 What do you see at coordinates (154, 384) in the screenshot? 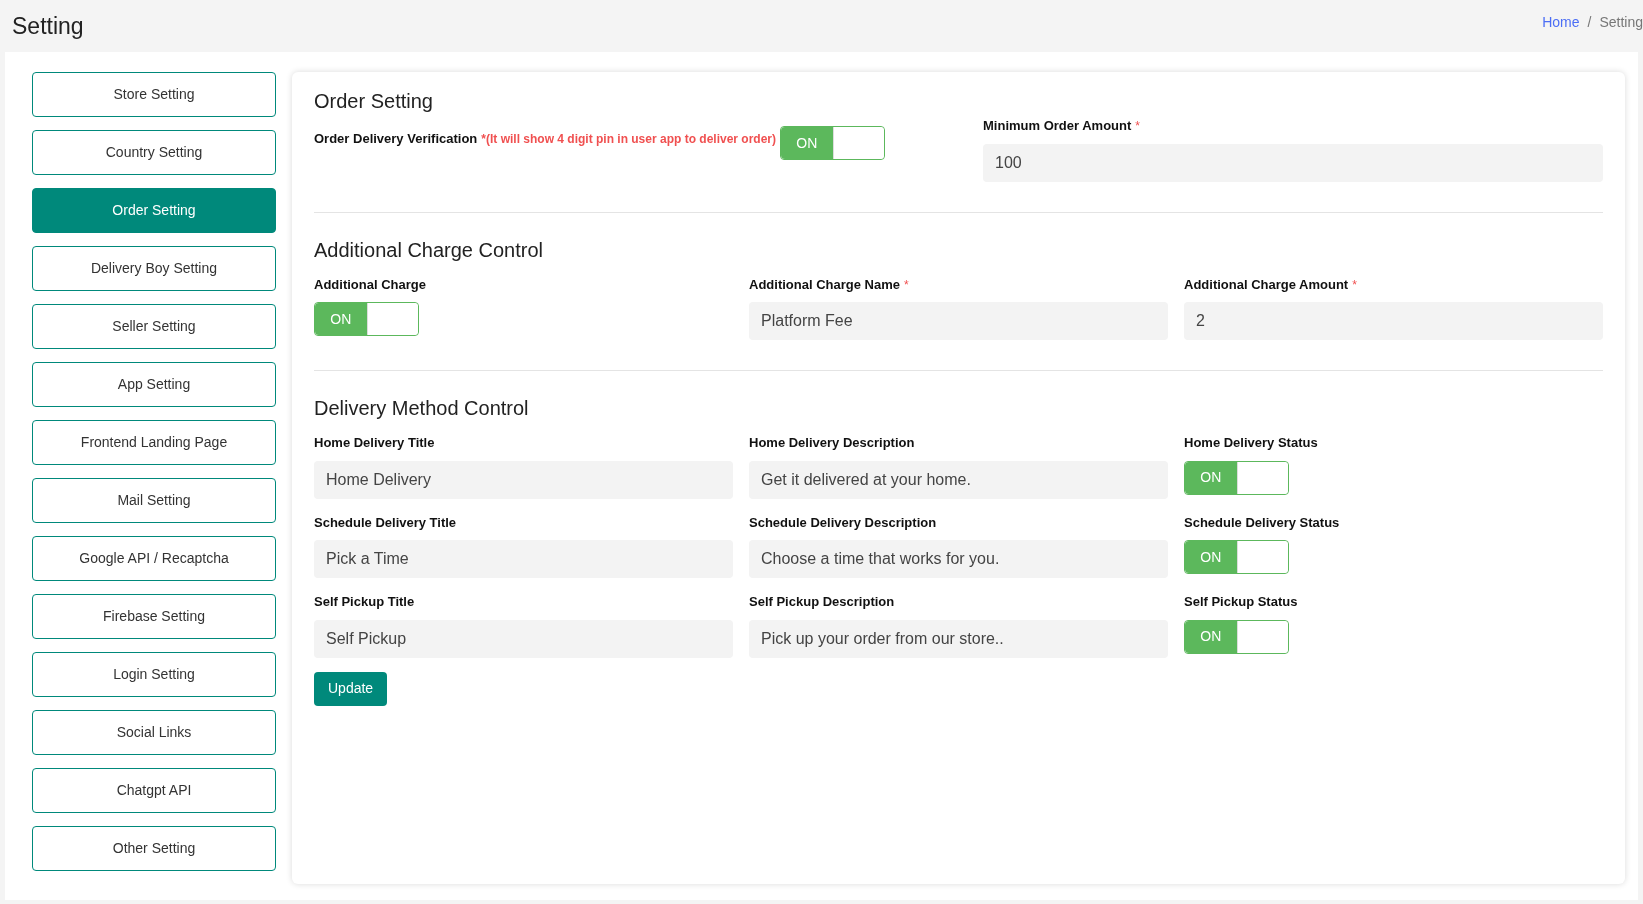
I see `sidebar-item: App Setting` at bounding box center [154, 384].